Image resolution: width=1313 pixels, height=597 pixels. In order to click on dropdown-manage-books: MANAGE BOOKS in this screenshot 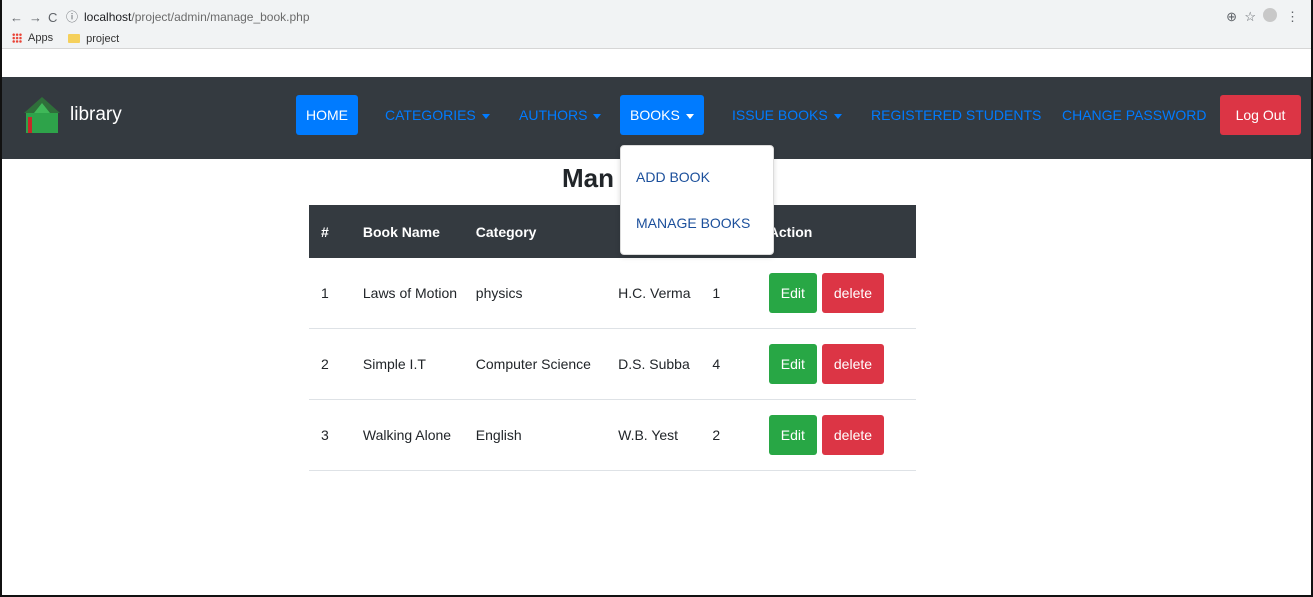, I will do `click(693, 223)`.